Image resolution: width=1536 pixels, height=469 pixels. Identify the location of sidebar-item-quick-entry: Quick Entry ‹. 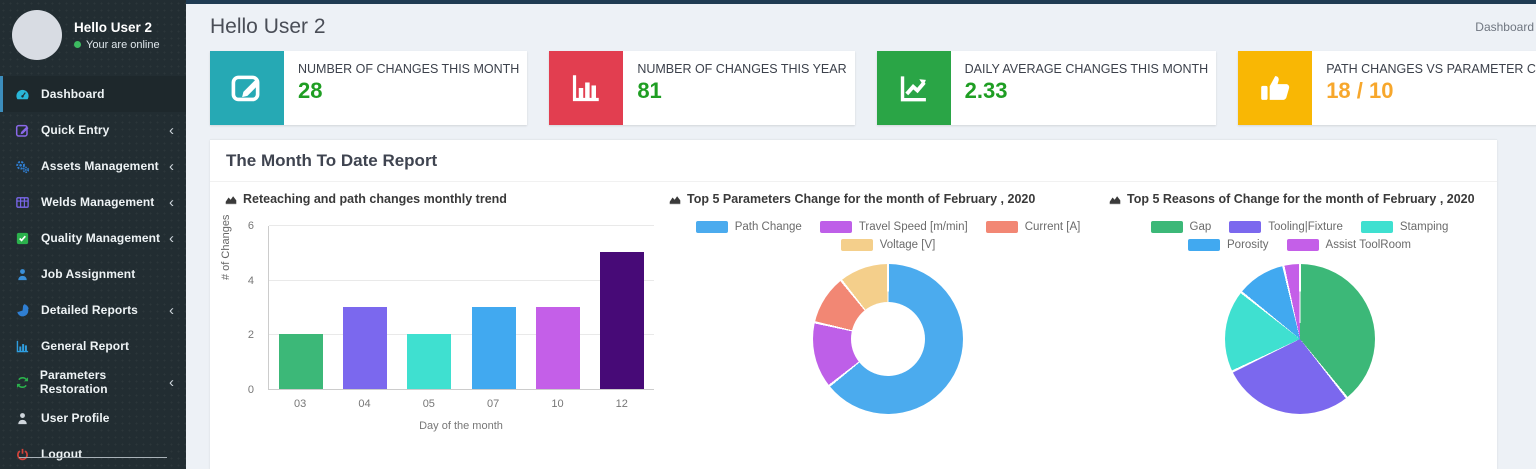
(93, 130).